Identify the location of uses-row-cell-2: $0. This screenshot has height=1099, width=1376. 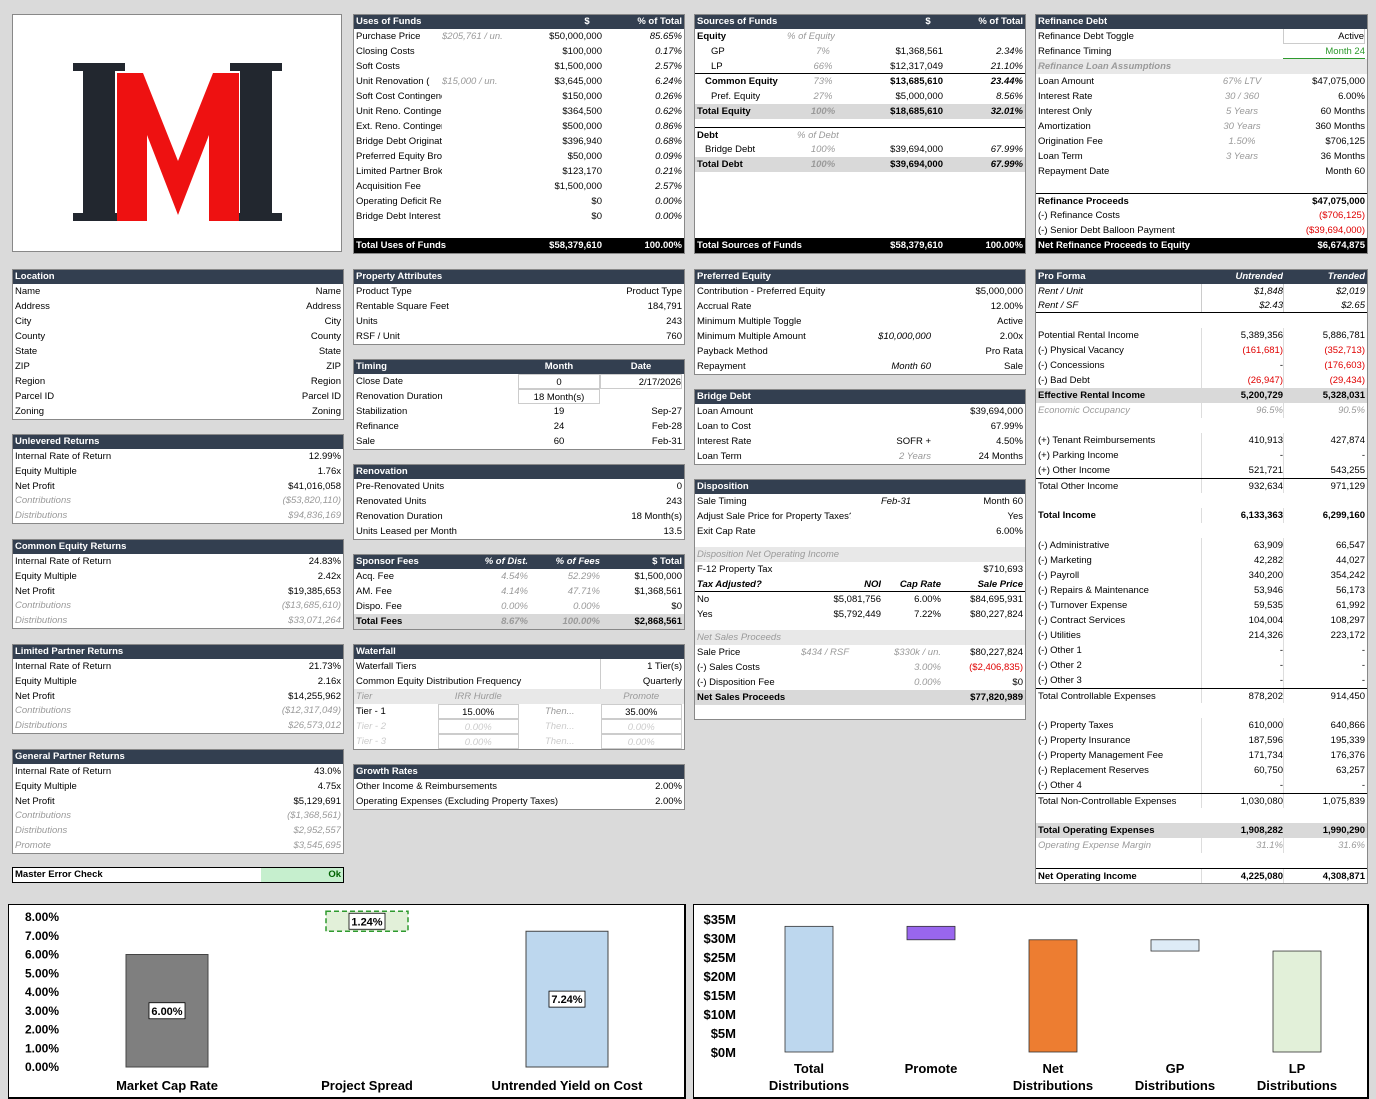
(596, 216).